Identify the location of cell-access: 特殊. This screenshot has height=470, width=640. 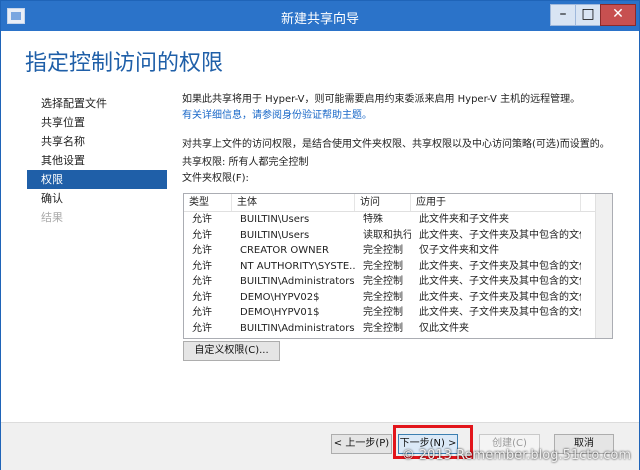
(373, 219).